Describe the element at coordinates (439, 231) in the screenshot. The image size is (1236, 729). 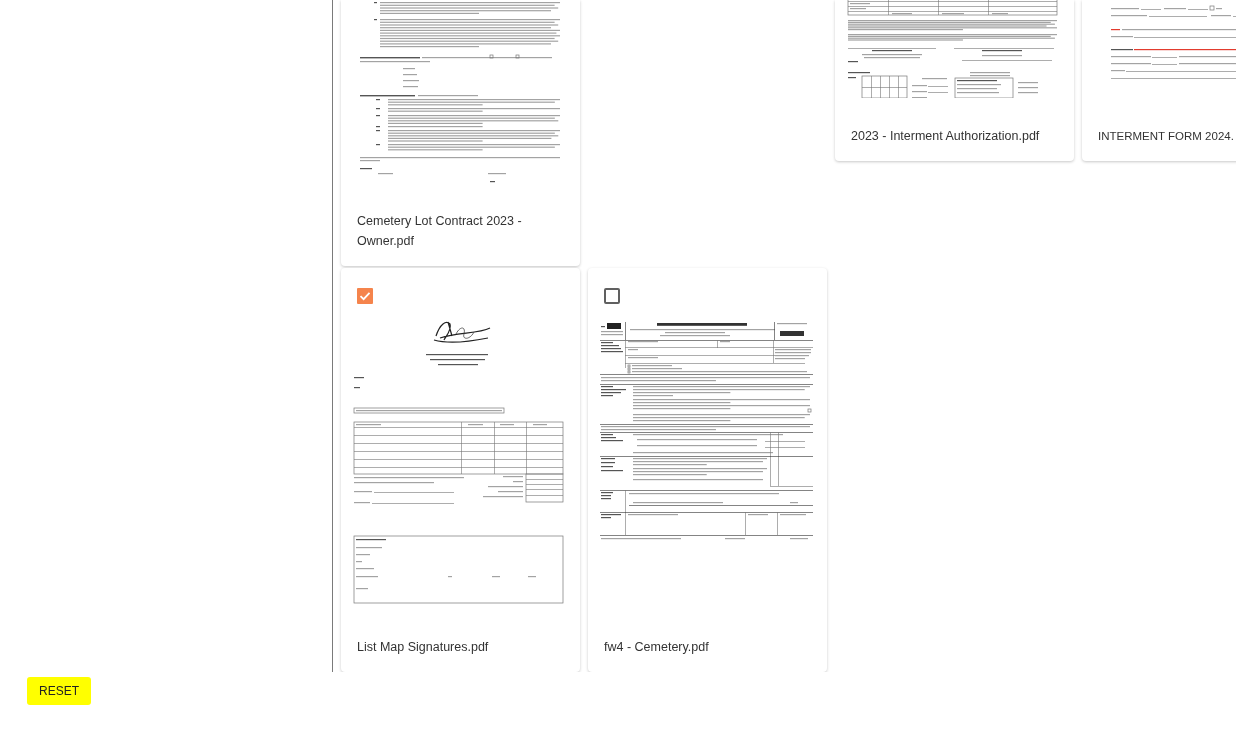
I see `file-name: Cemetery Lot Contract 2023 - Owner.pdf` at that location.